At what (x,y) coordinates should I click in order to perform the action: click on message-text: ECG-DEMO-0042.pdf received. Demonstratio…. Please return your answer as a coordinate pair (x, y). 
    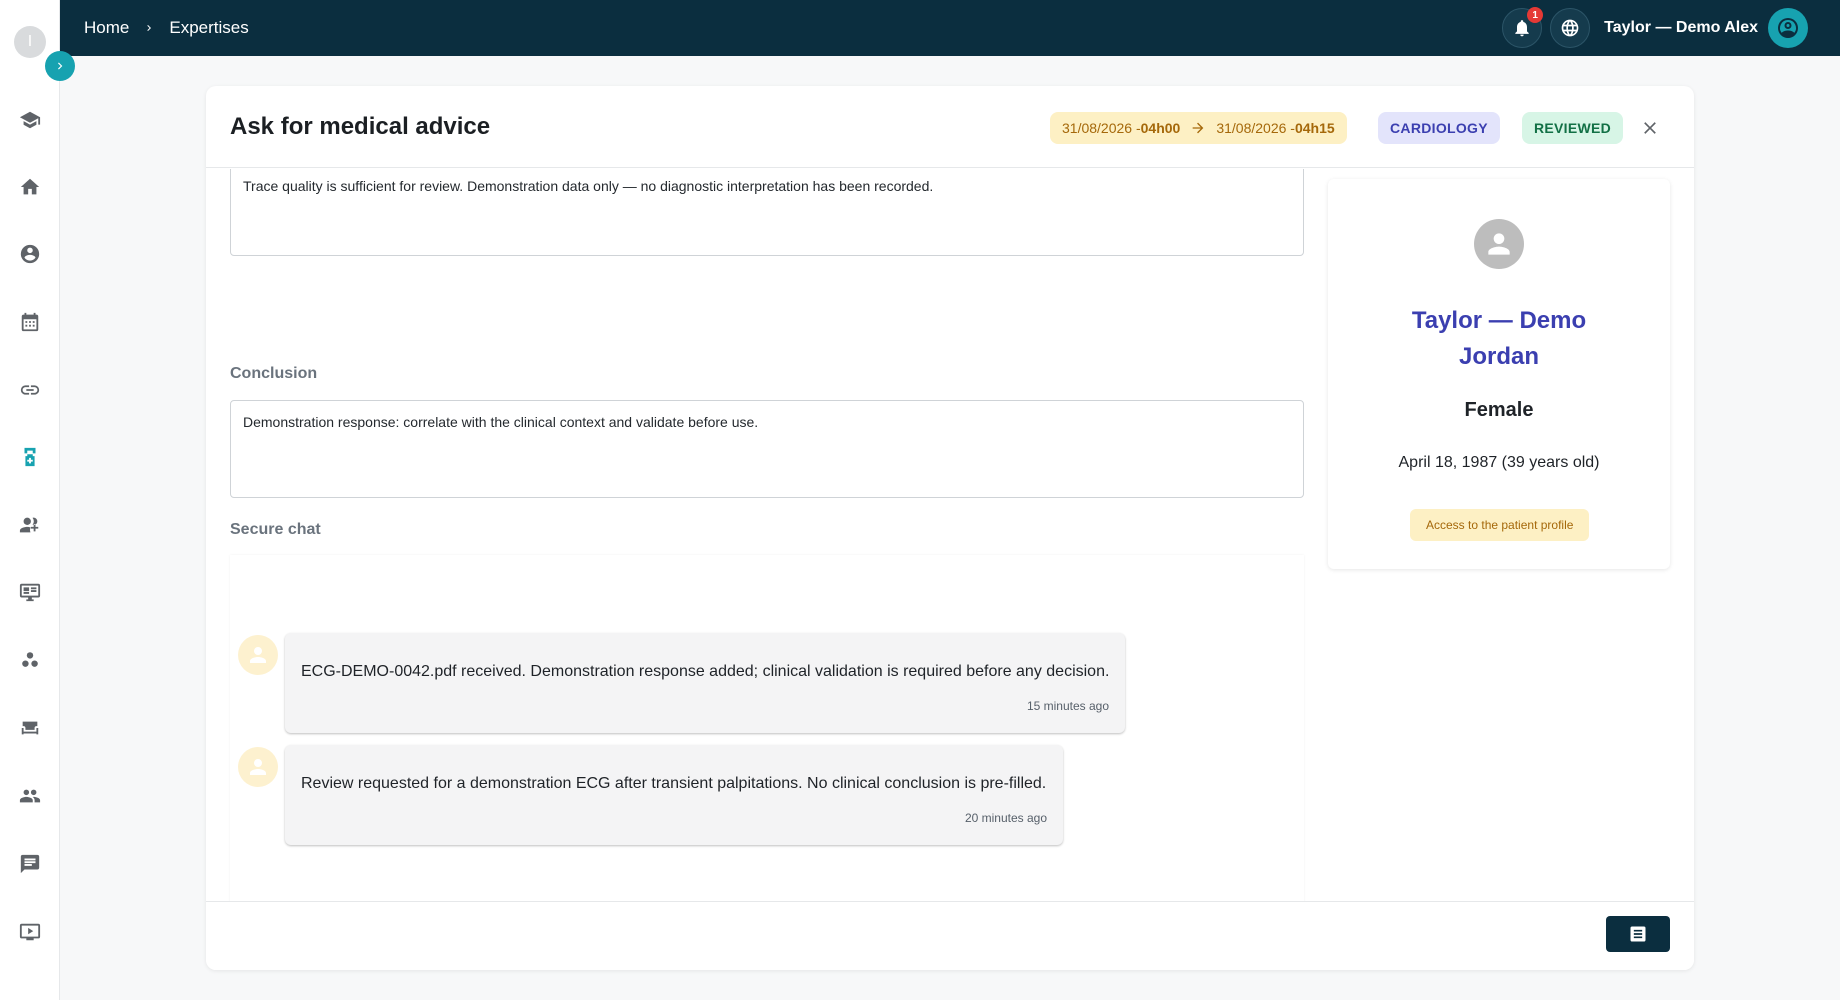
    Looking at the image, I should click on (705, 671).